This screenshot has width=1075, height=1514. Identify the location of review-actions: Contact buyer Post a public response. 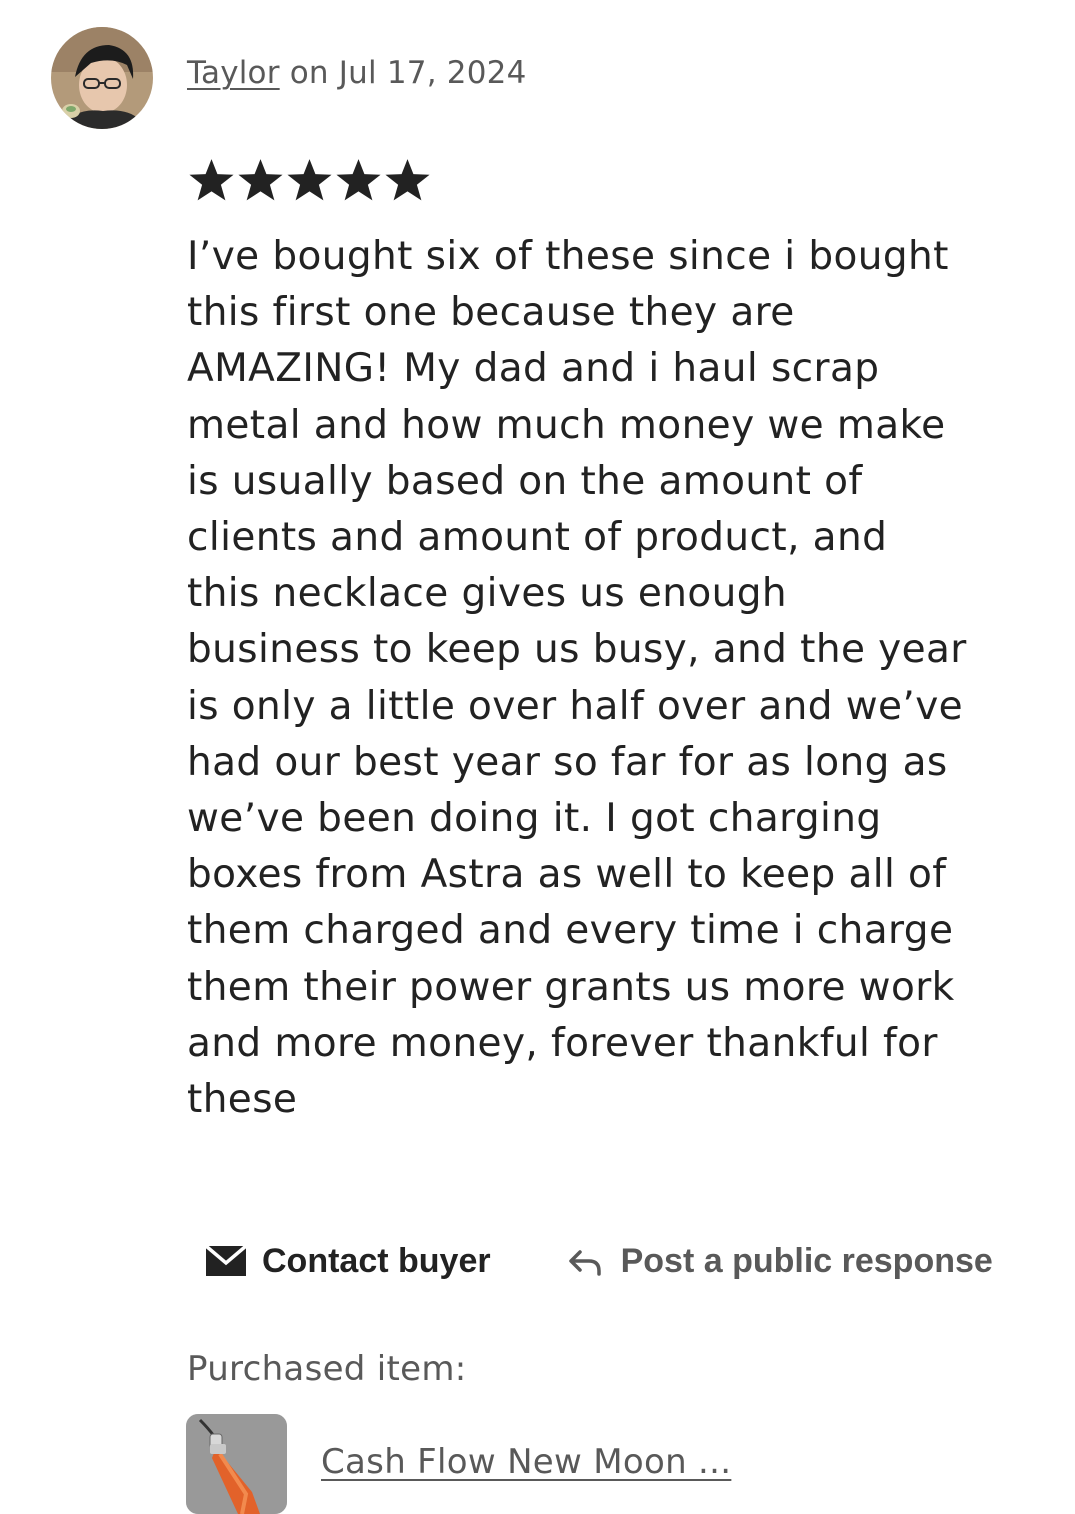
(598, 1261).